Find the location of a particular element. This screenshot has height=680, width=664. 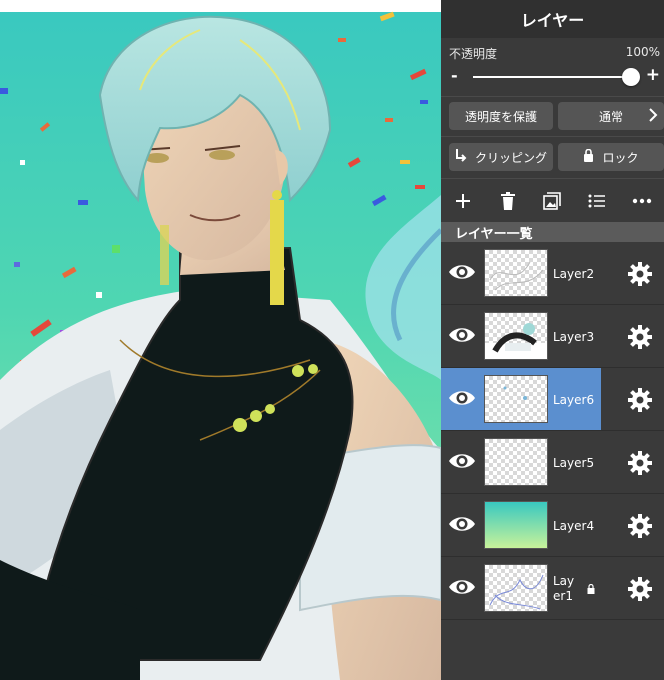

opacity-slider-knob is located at coordinates (631, 77).